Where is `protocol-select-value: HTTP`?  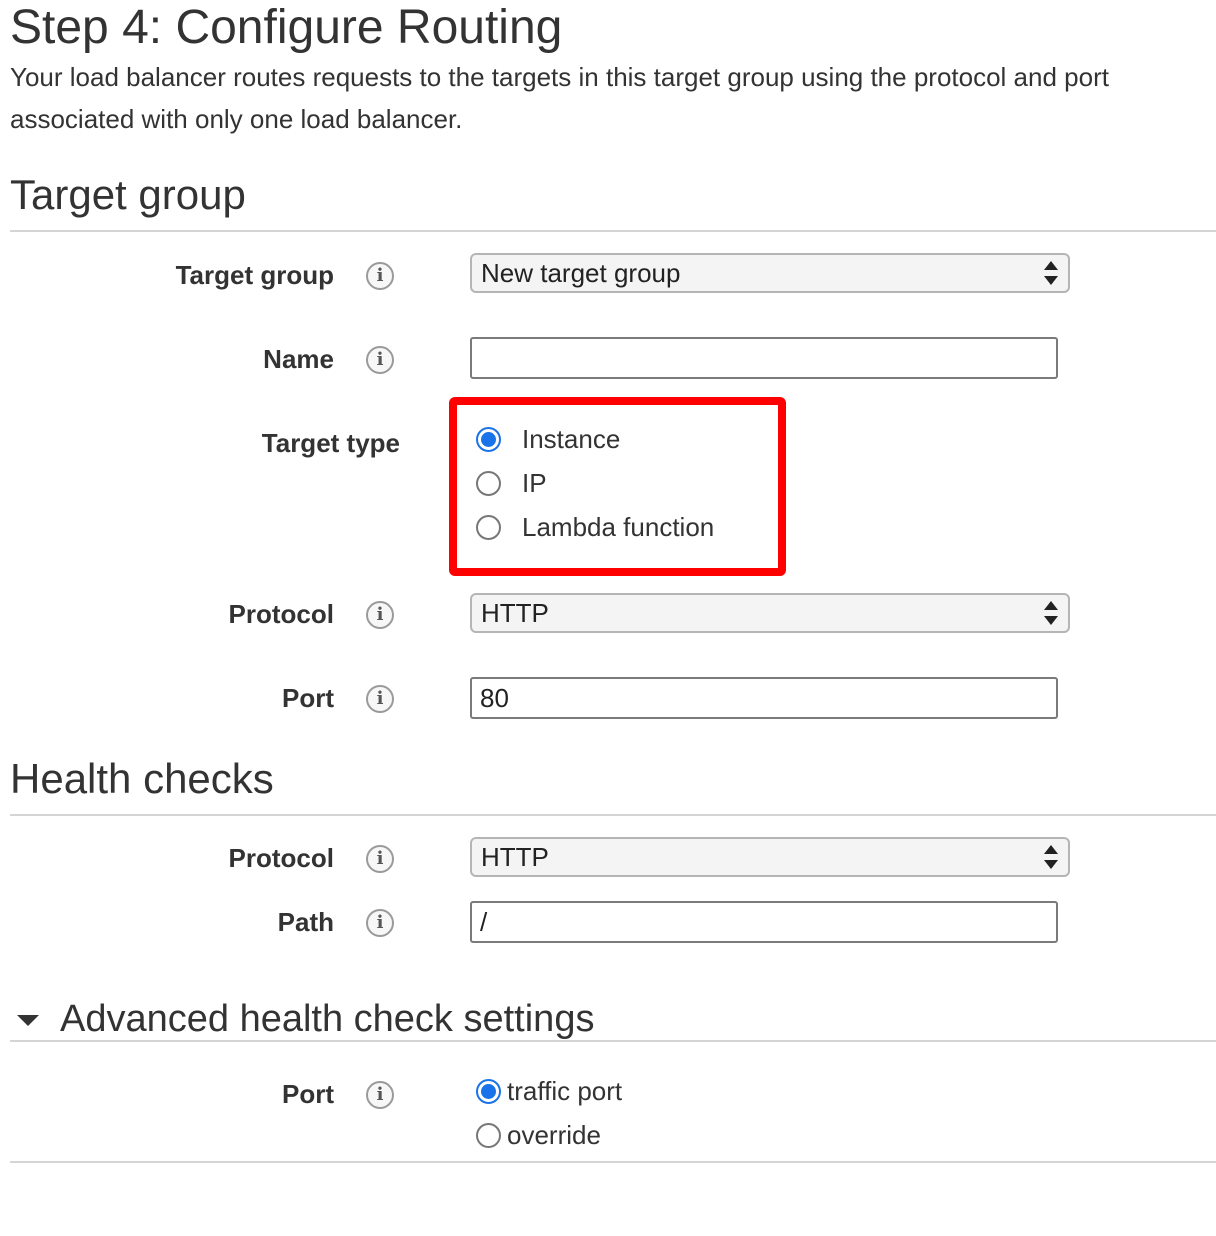
protocol-select-value: HTTP is located at coordinates (515, 613).